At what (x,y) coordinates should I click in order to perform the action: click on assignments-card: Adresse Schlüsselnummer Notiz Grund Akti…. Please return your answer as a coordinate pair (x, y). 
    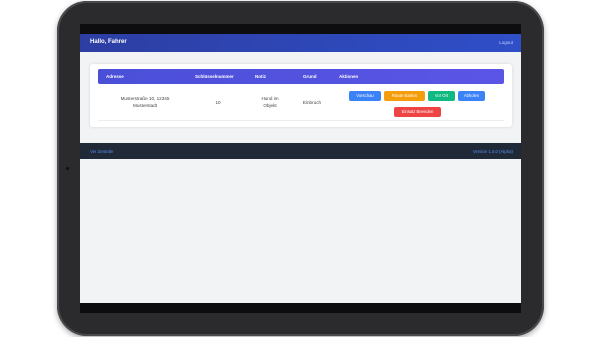
    Looking at the image, I should click on (301, 95).